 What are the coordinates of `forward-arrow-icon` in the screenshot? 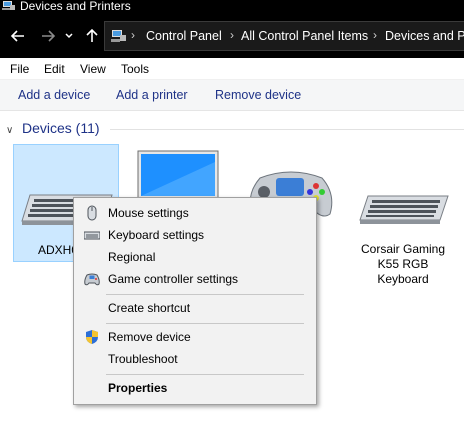 It's located at (49, 36).